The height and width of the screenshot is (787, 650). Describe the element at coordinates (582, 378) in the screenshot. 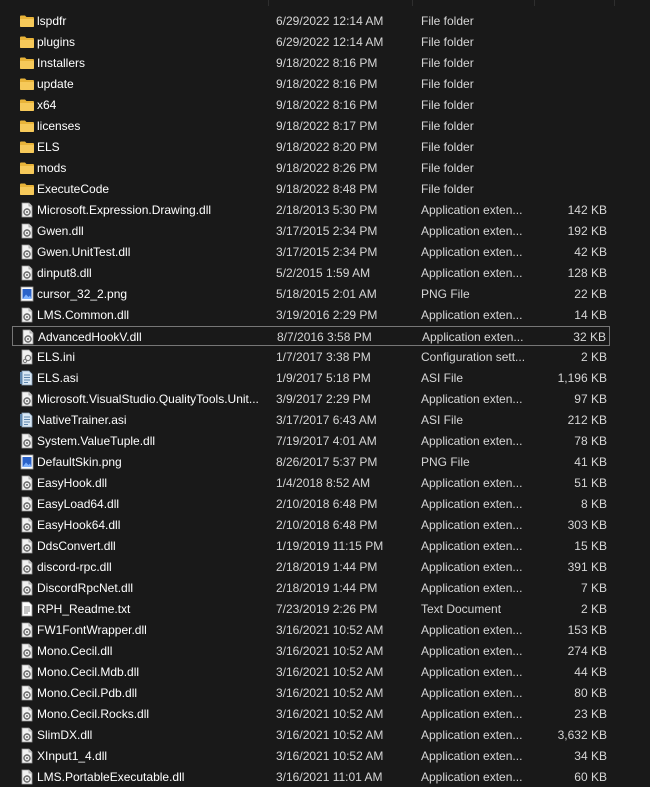

I see `file-size: 1,196 KB` at that location.